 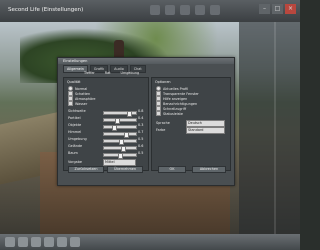 I want to click on slider-label: Partikel, so click(x=74, y=118).